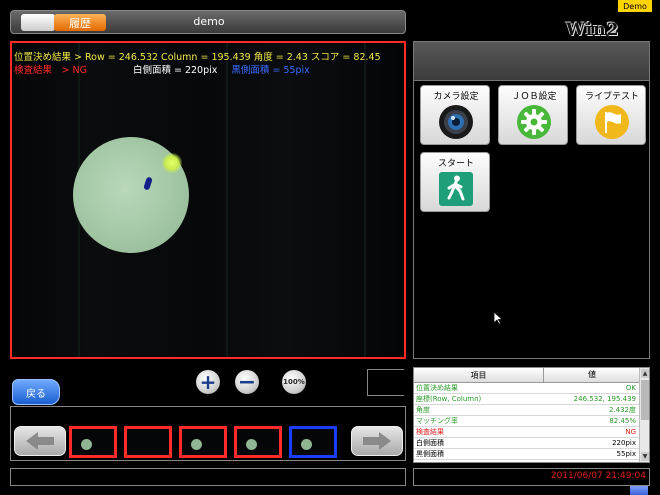 The width and height of the screenshot is (660, 495). I want to click on next-button, so click(377, 441).